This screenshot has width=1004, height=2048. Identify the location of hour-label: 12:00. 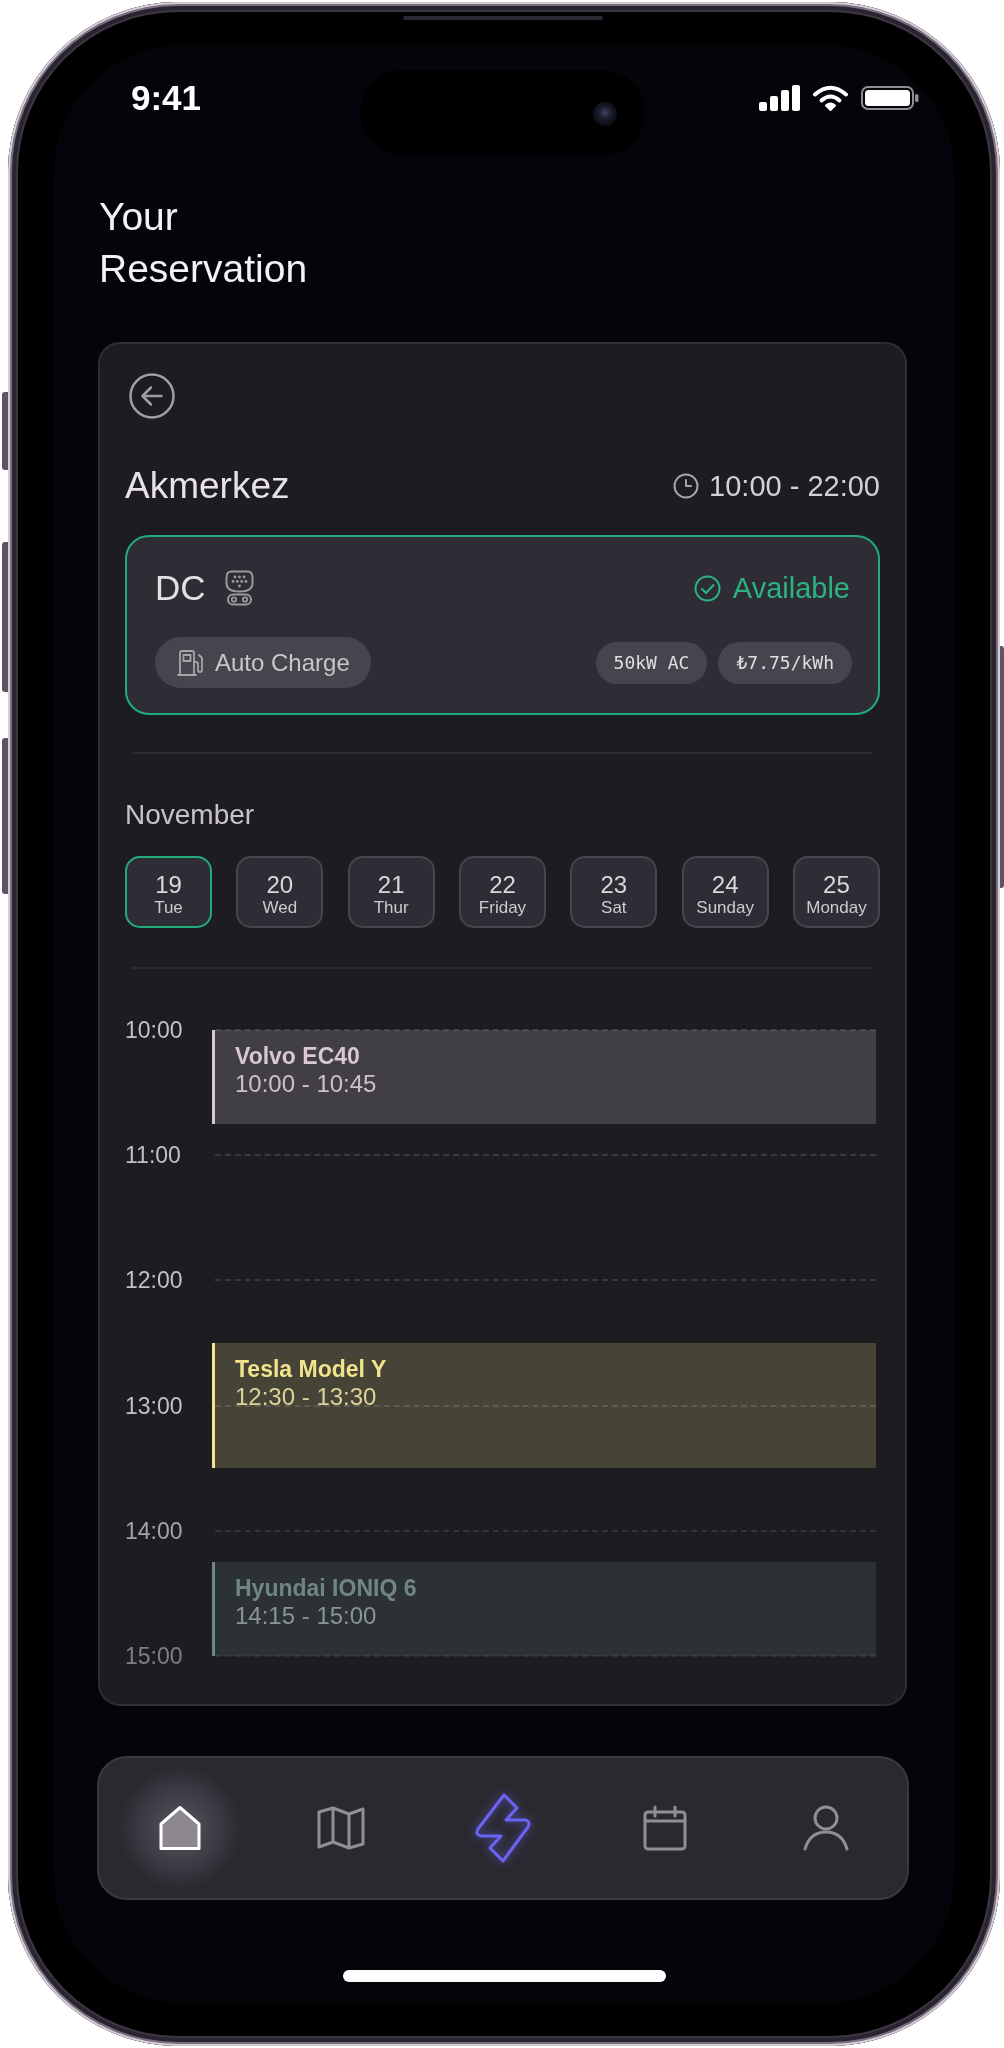
(154, 1280).